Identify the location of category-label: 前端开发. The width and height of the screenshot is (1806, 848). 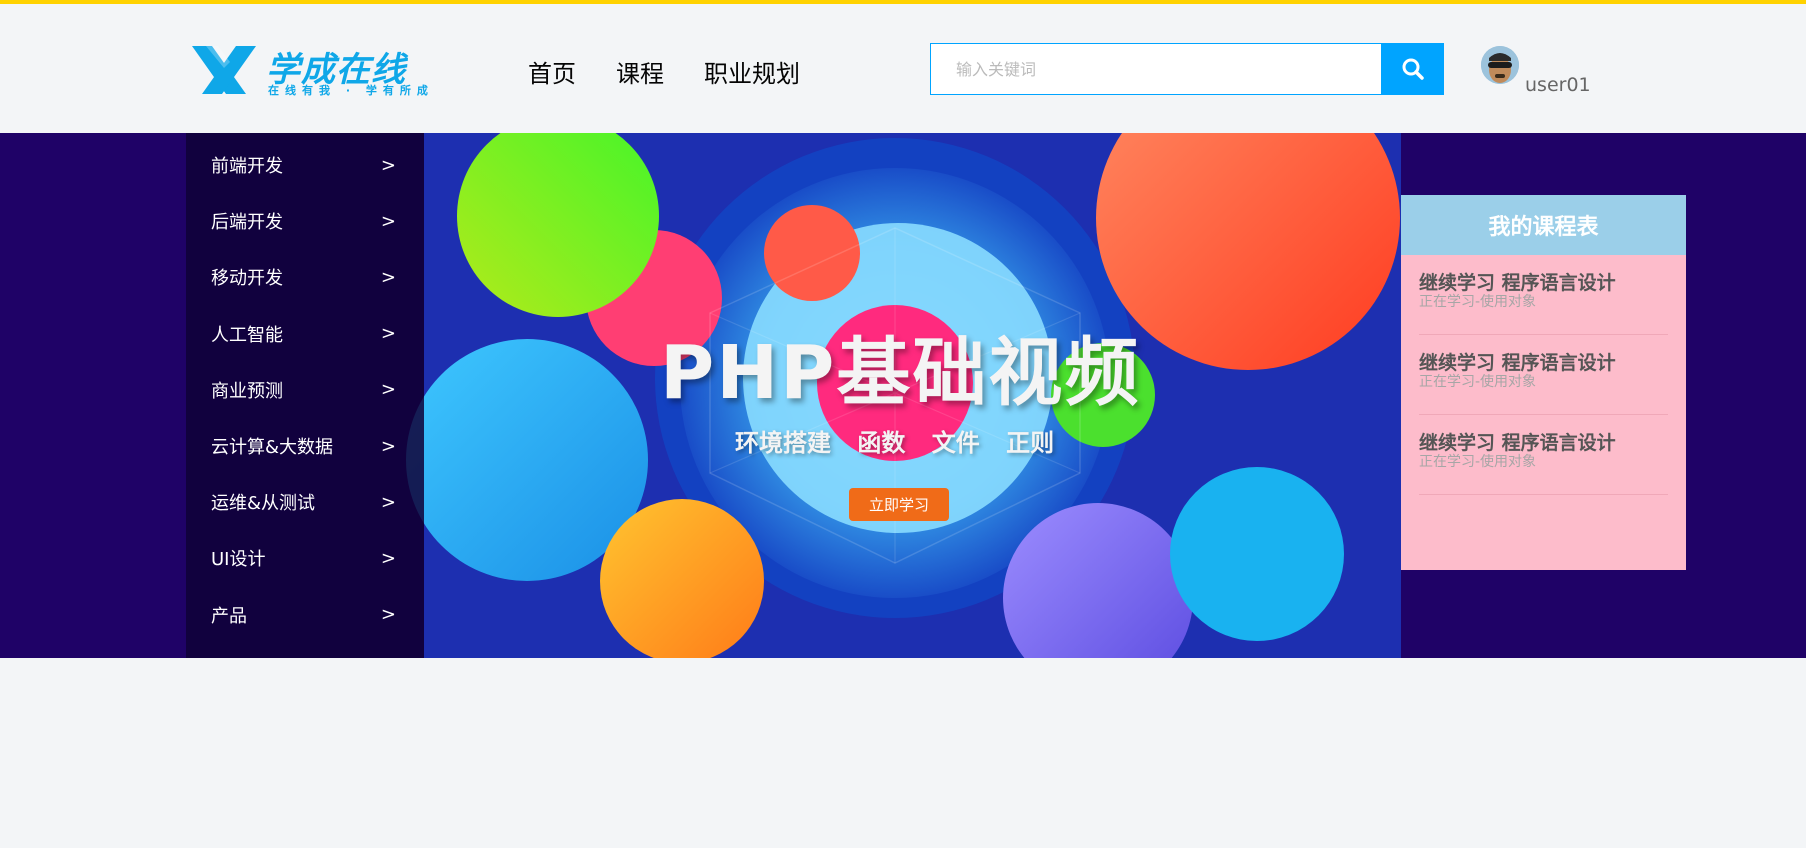
(247, 167).